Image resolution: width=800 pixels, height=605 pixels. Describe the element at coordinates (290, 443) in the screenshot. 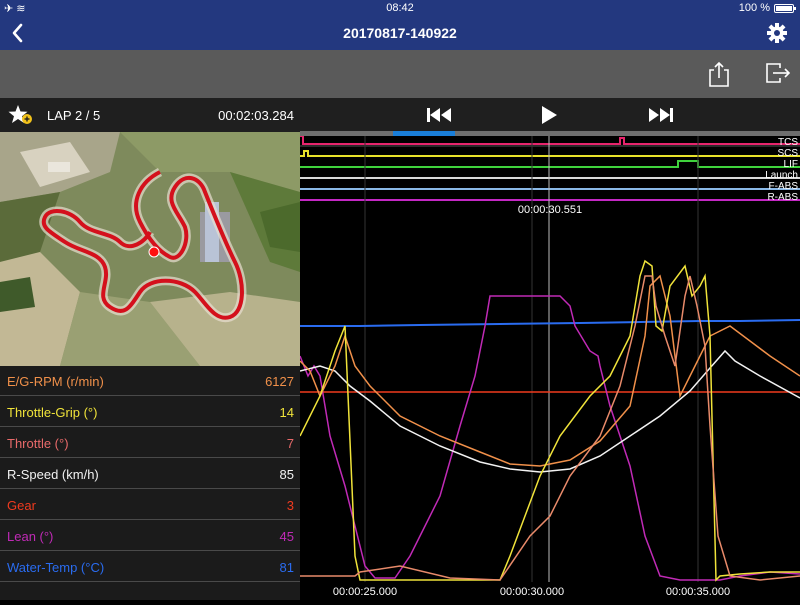

I see `param-value: 7` at that location.